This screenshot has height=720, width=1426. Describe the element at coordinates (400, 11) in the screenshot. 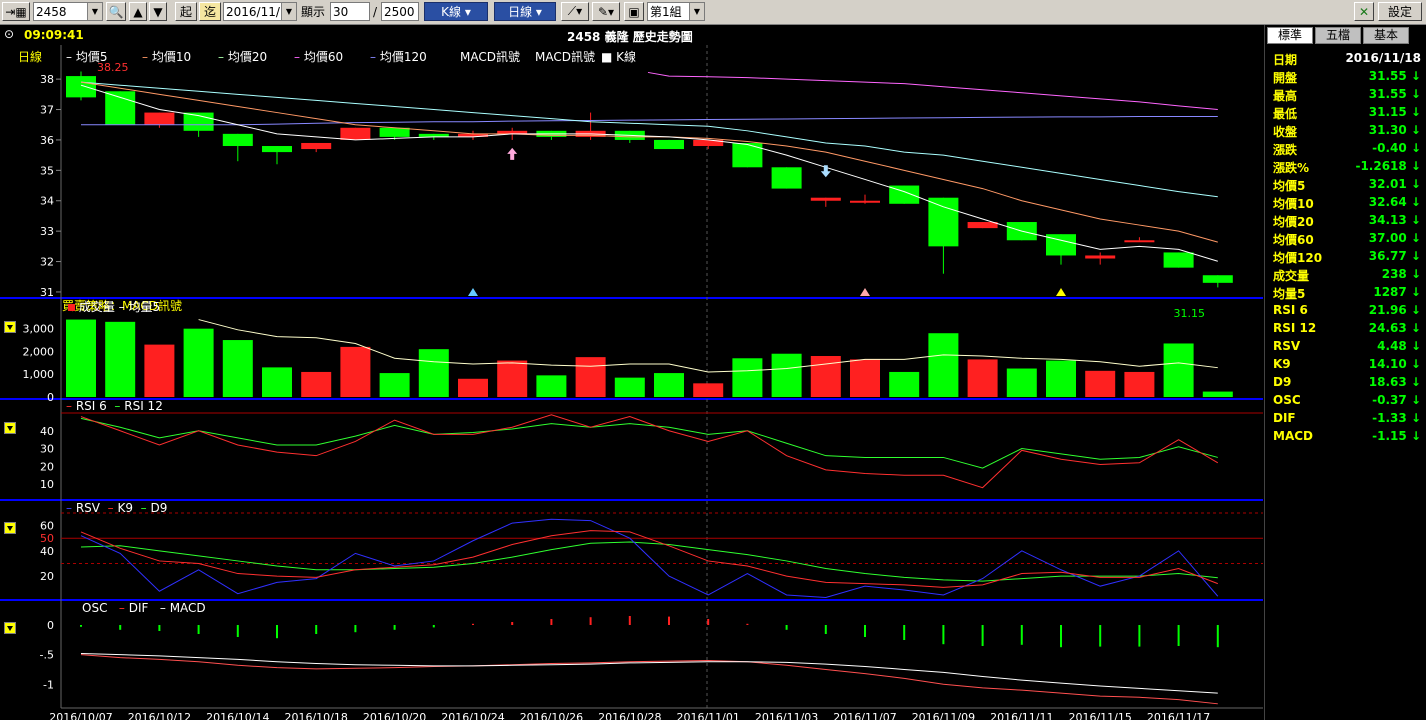

I see `total-input: 2500` at that location.